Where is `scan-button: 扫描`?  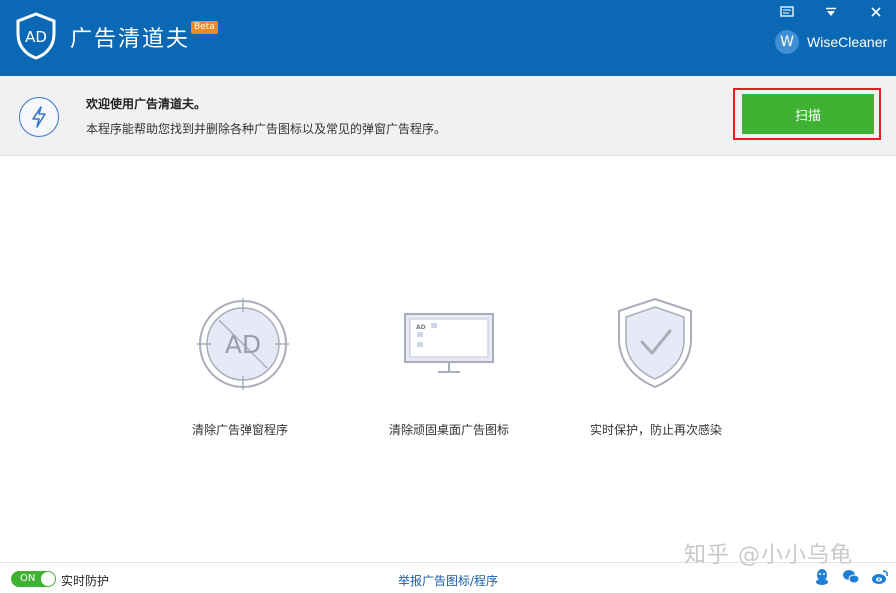 scan-button: 扫描 is located at coordinates (808, 114).